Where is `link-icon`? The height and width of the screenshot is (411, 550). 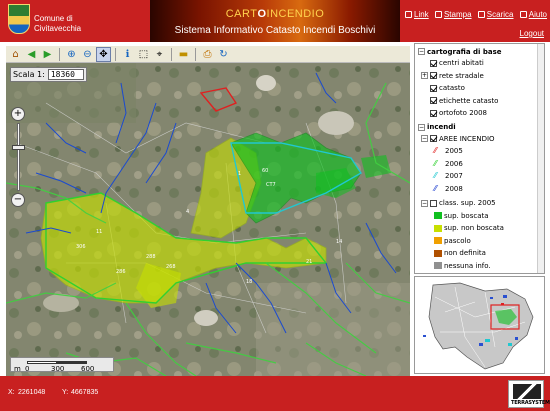 link-icon is located at coordinates (408, 14).